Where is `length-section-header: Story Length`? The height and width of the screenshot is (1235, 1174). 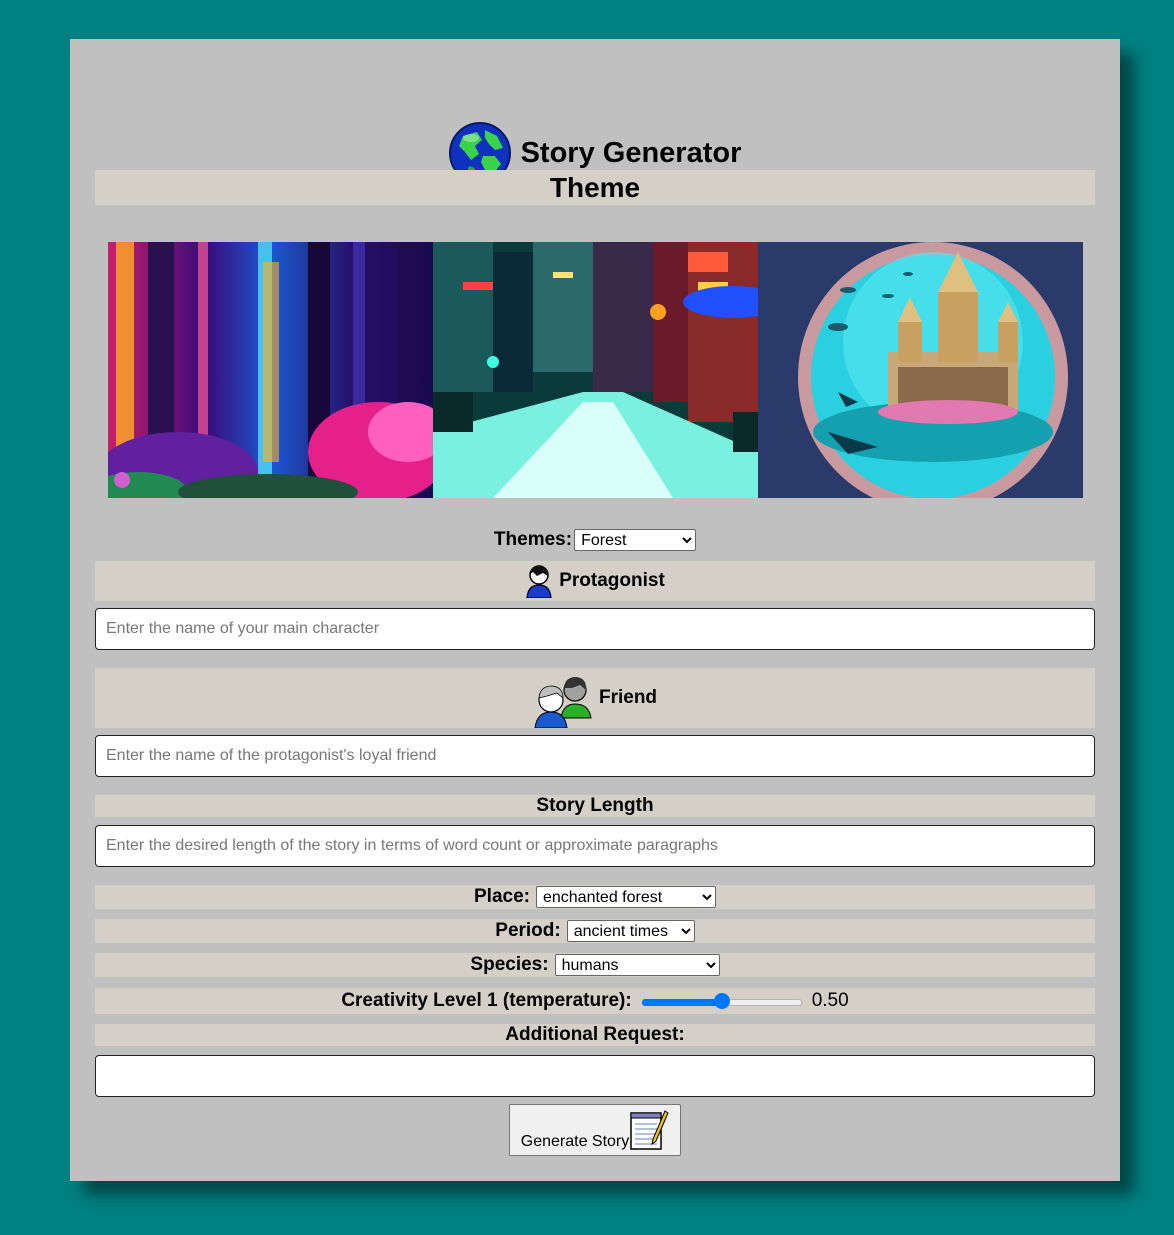 length-section-header: Story Length is located at coordinates (595, 806).